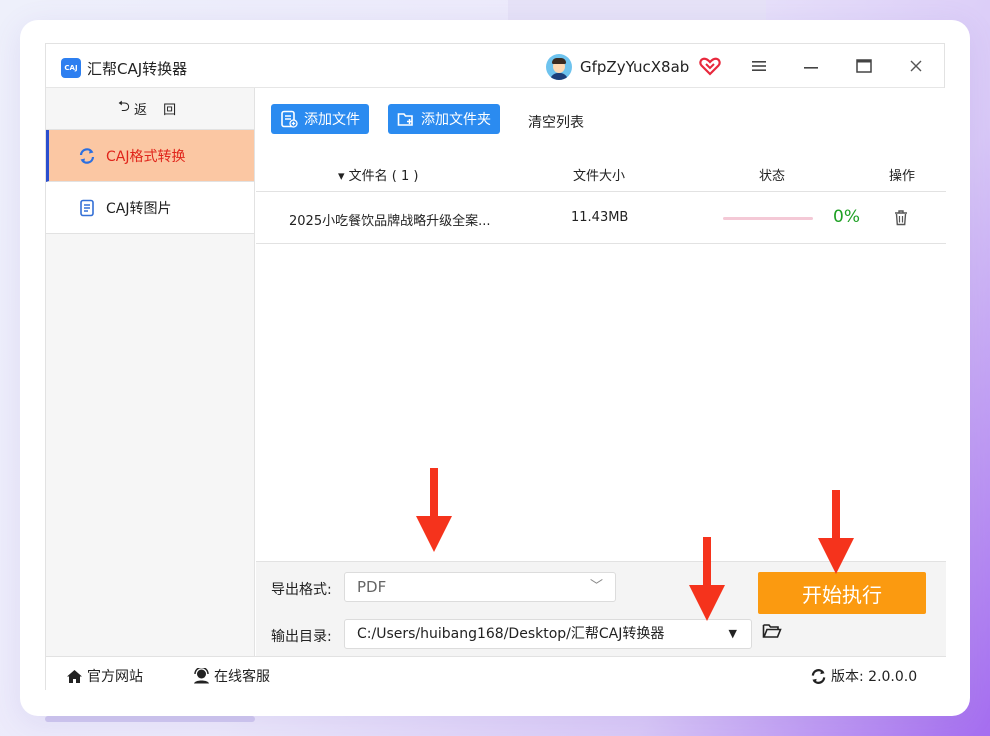  I want to click on add-folder-icon, so click(405, 119).